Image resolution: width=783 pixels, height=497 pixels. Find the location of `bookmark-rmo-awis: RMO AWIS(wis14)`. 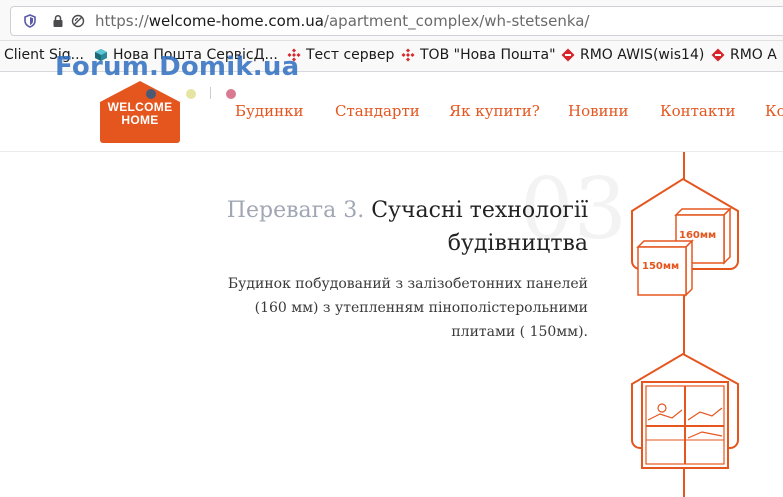

bookmark-rmo-awis: RMO AWIS(wis14) is located at coordinates (632, 55).